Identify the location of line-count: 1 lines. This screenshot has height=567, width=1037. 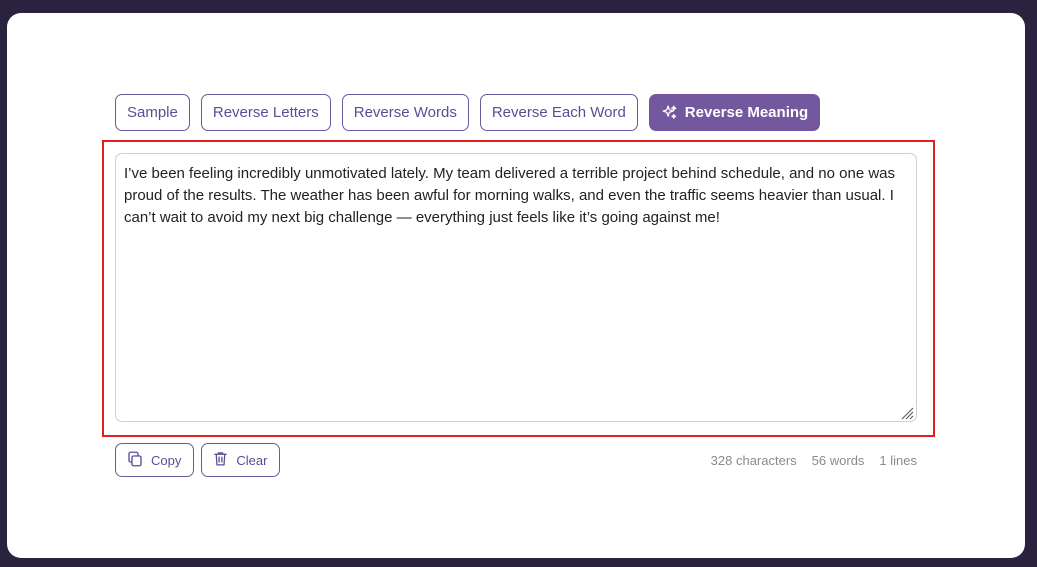
(898, 460).